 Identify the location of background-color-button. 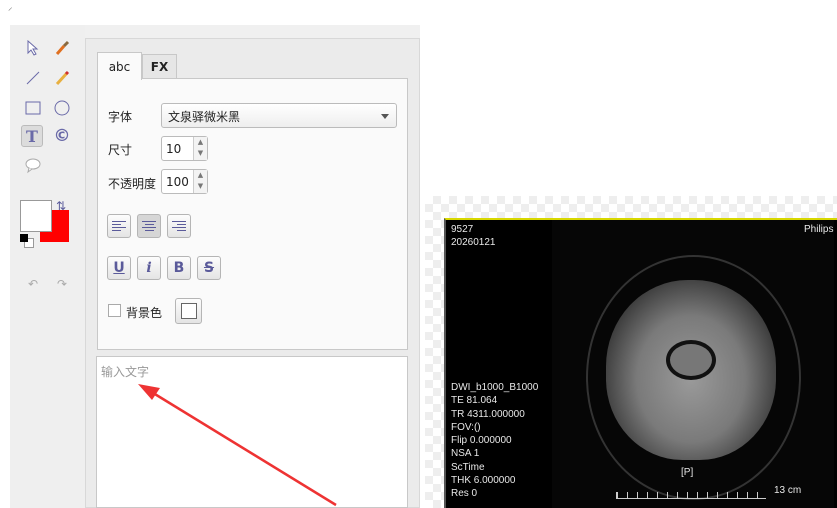
(188, 311).